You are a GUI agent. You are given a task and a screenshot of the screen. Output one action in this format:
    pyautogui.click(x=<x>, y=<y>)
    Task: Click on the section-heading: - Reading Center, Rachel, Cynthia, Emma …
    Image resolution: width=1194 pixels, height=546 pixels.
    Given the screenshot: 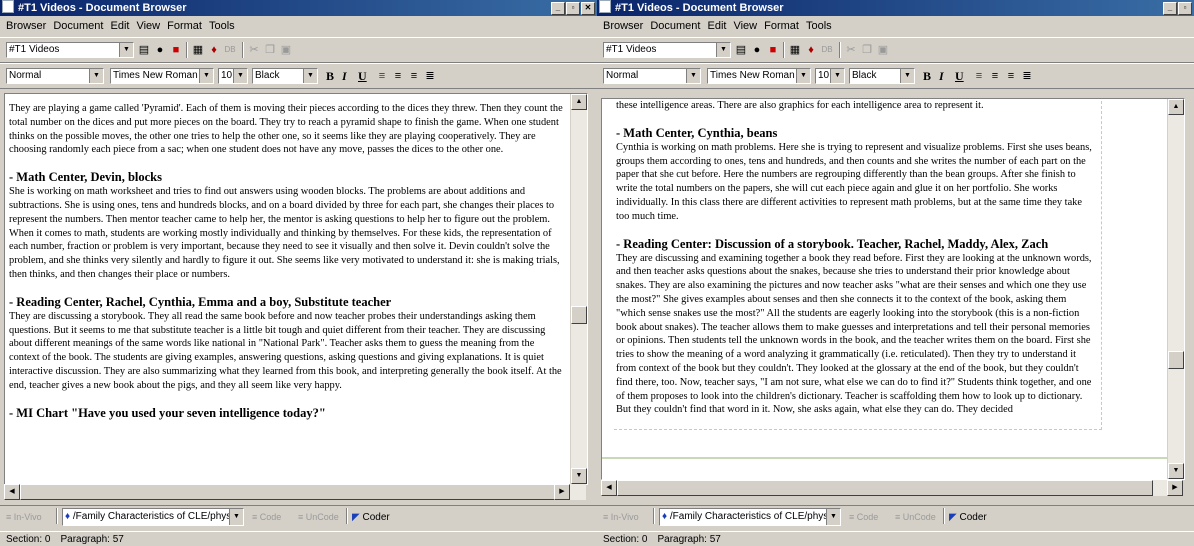 What is the action you would take?
    pyautogui.click(x=200, y=301)
    